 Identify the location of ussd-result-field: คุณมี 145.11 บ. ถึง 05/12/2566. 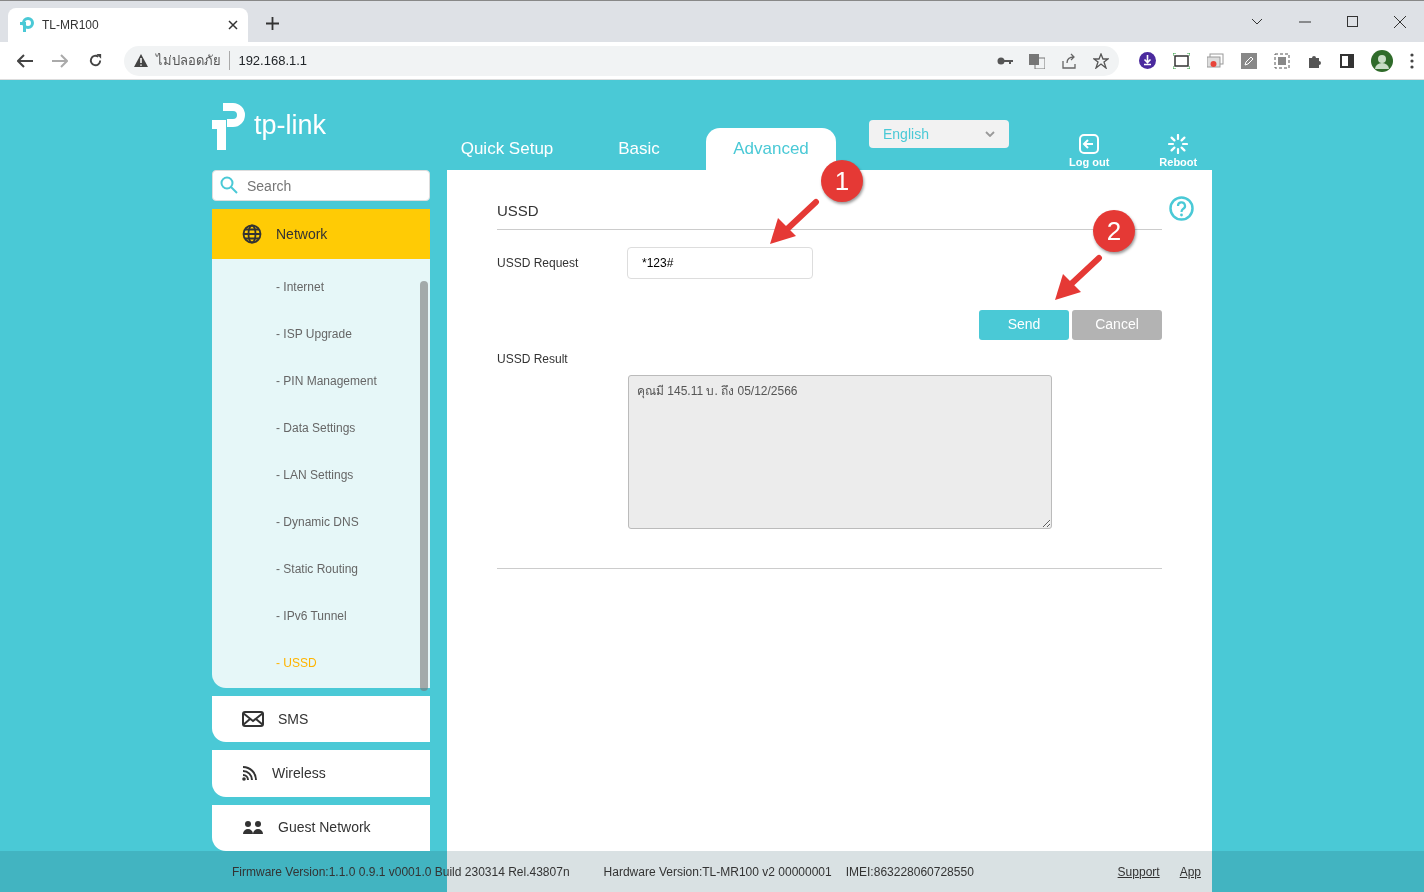
(840, 451).